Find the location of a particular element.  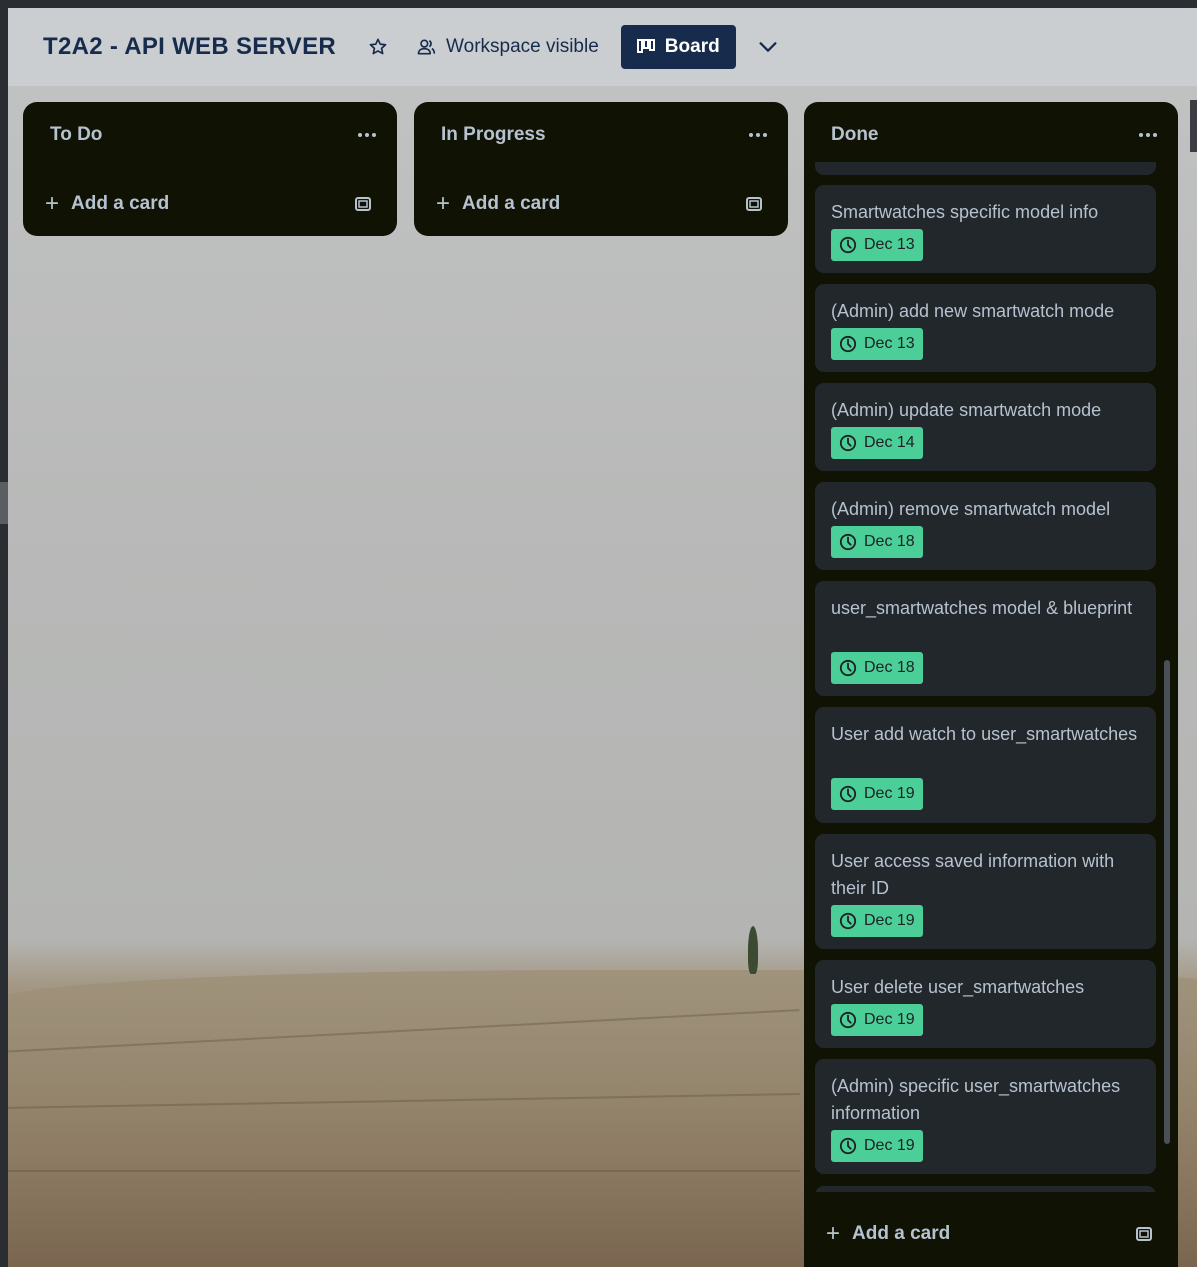

window-left-edge is located at coordinates (4, 633).